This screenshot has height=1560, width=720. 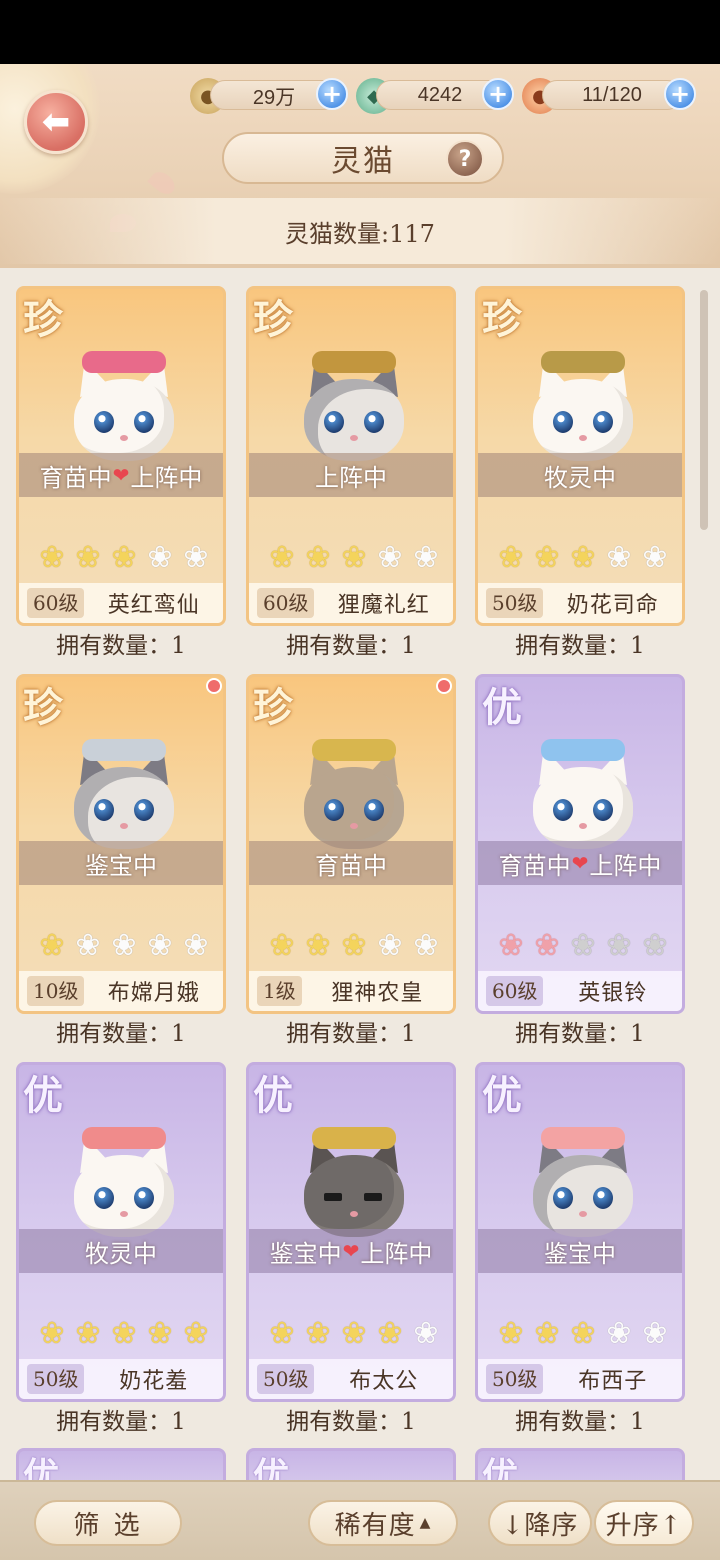 I want to click on cat-card: 珍牧灵中 ❀ ❀ ❀ ❀ ❀ 50级 奶花司命 拥有数量：1, so click(x=580, y=472).